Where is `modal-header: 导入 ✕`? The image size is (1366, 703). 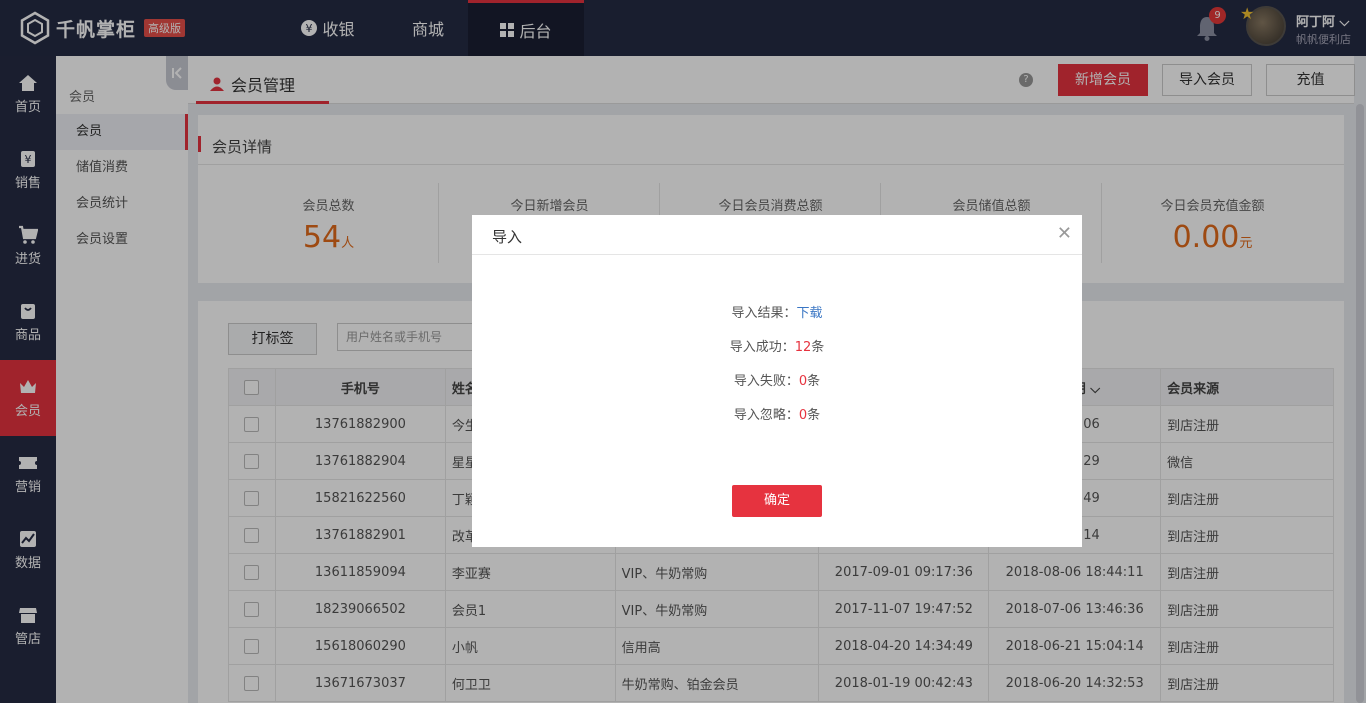
modal-header: 导入 ✕ is located at coordinates (777, 235).